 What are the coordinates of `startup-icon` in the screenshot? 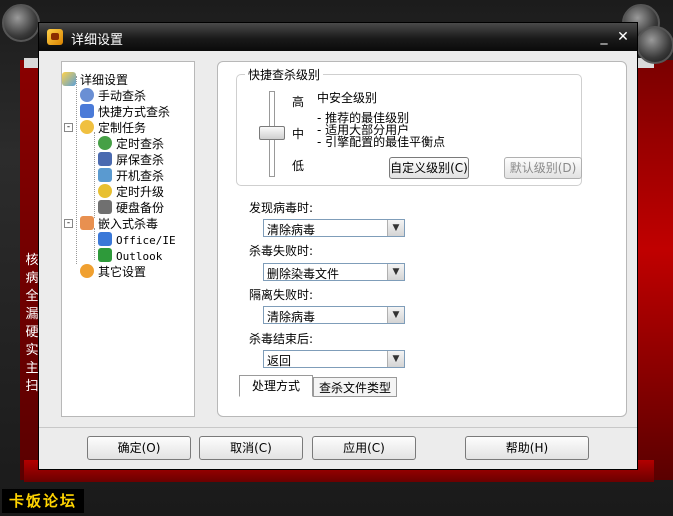 It's located at (105, 175).